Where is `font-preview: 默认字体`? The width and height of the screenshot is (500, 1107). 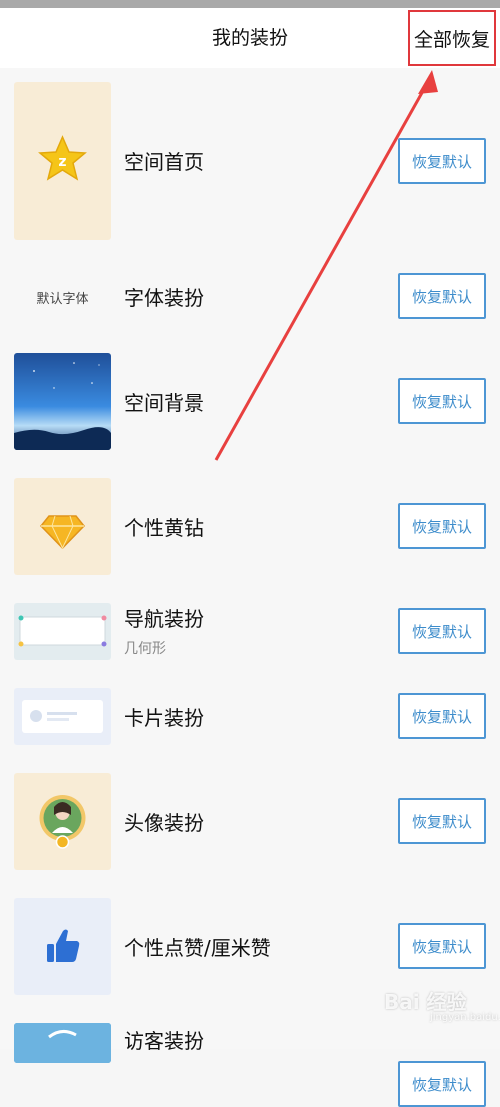
font-preview: 默认字体 is located at coordinates (62, 297).